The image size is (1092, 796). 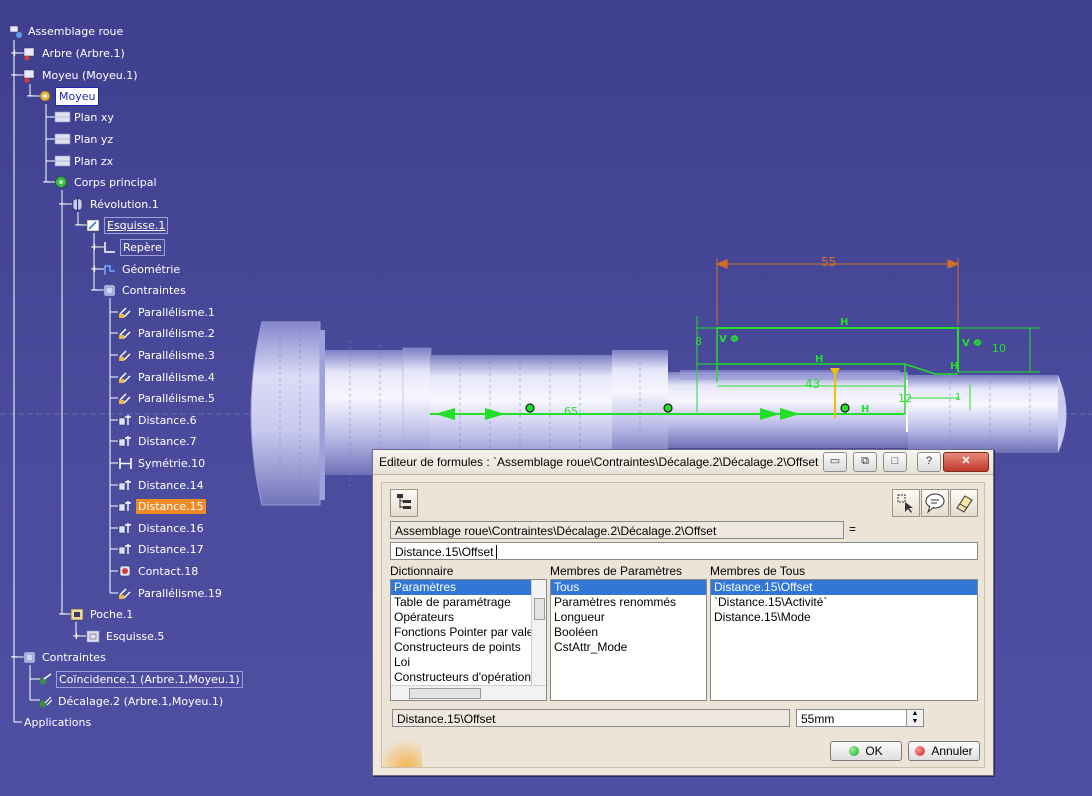 I want to click on dialog-maximize-button: □, so click(x=895, y=462).